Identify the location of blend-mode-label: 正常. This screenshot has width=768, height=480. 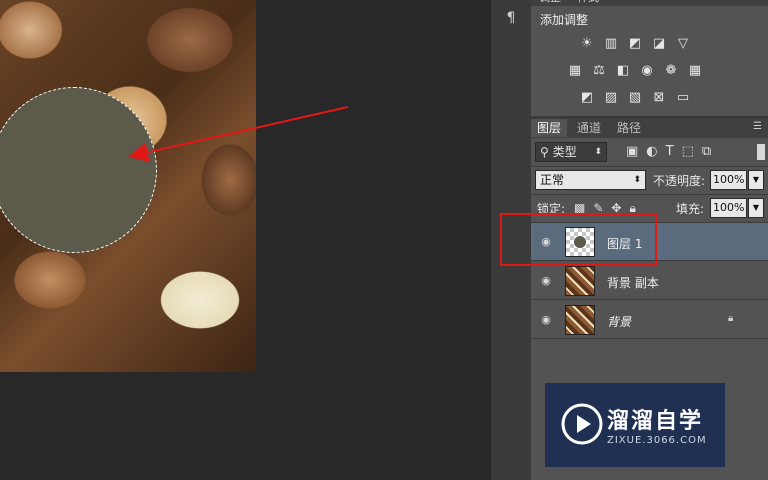
(552, 180).